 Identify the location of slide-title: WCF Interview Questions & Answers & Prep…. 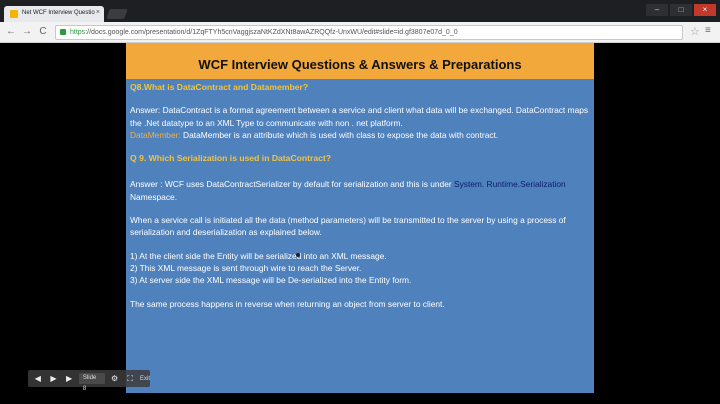
(360, 64).